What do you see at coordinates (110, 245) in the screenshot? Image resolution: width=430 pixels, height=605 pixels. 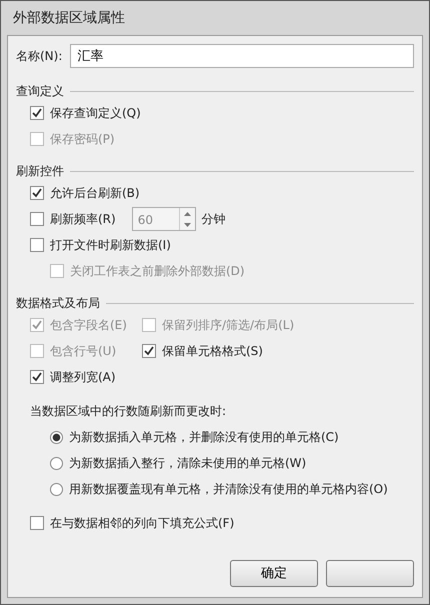 I see `checkbox-label: 打开文件时刷新数据(I)` at bounding box center [110, 245].